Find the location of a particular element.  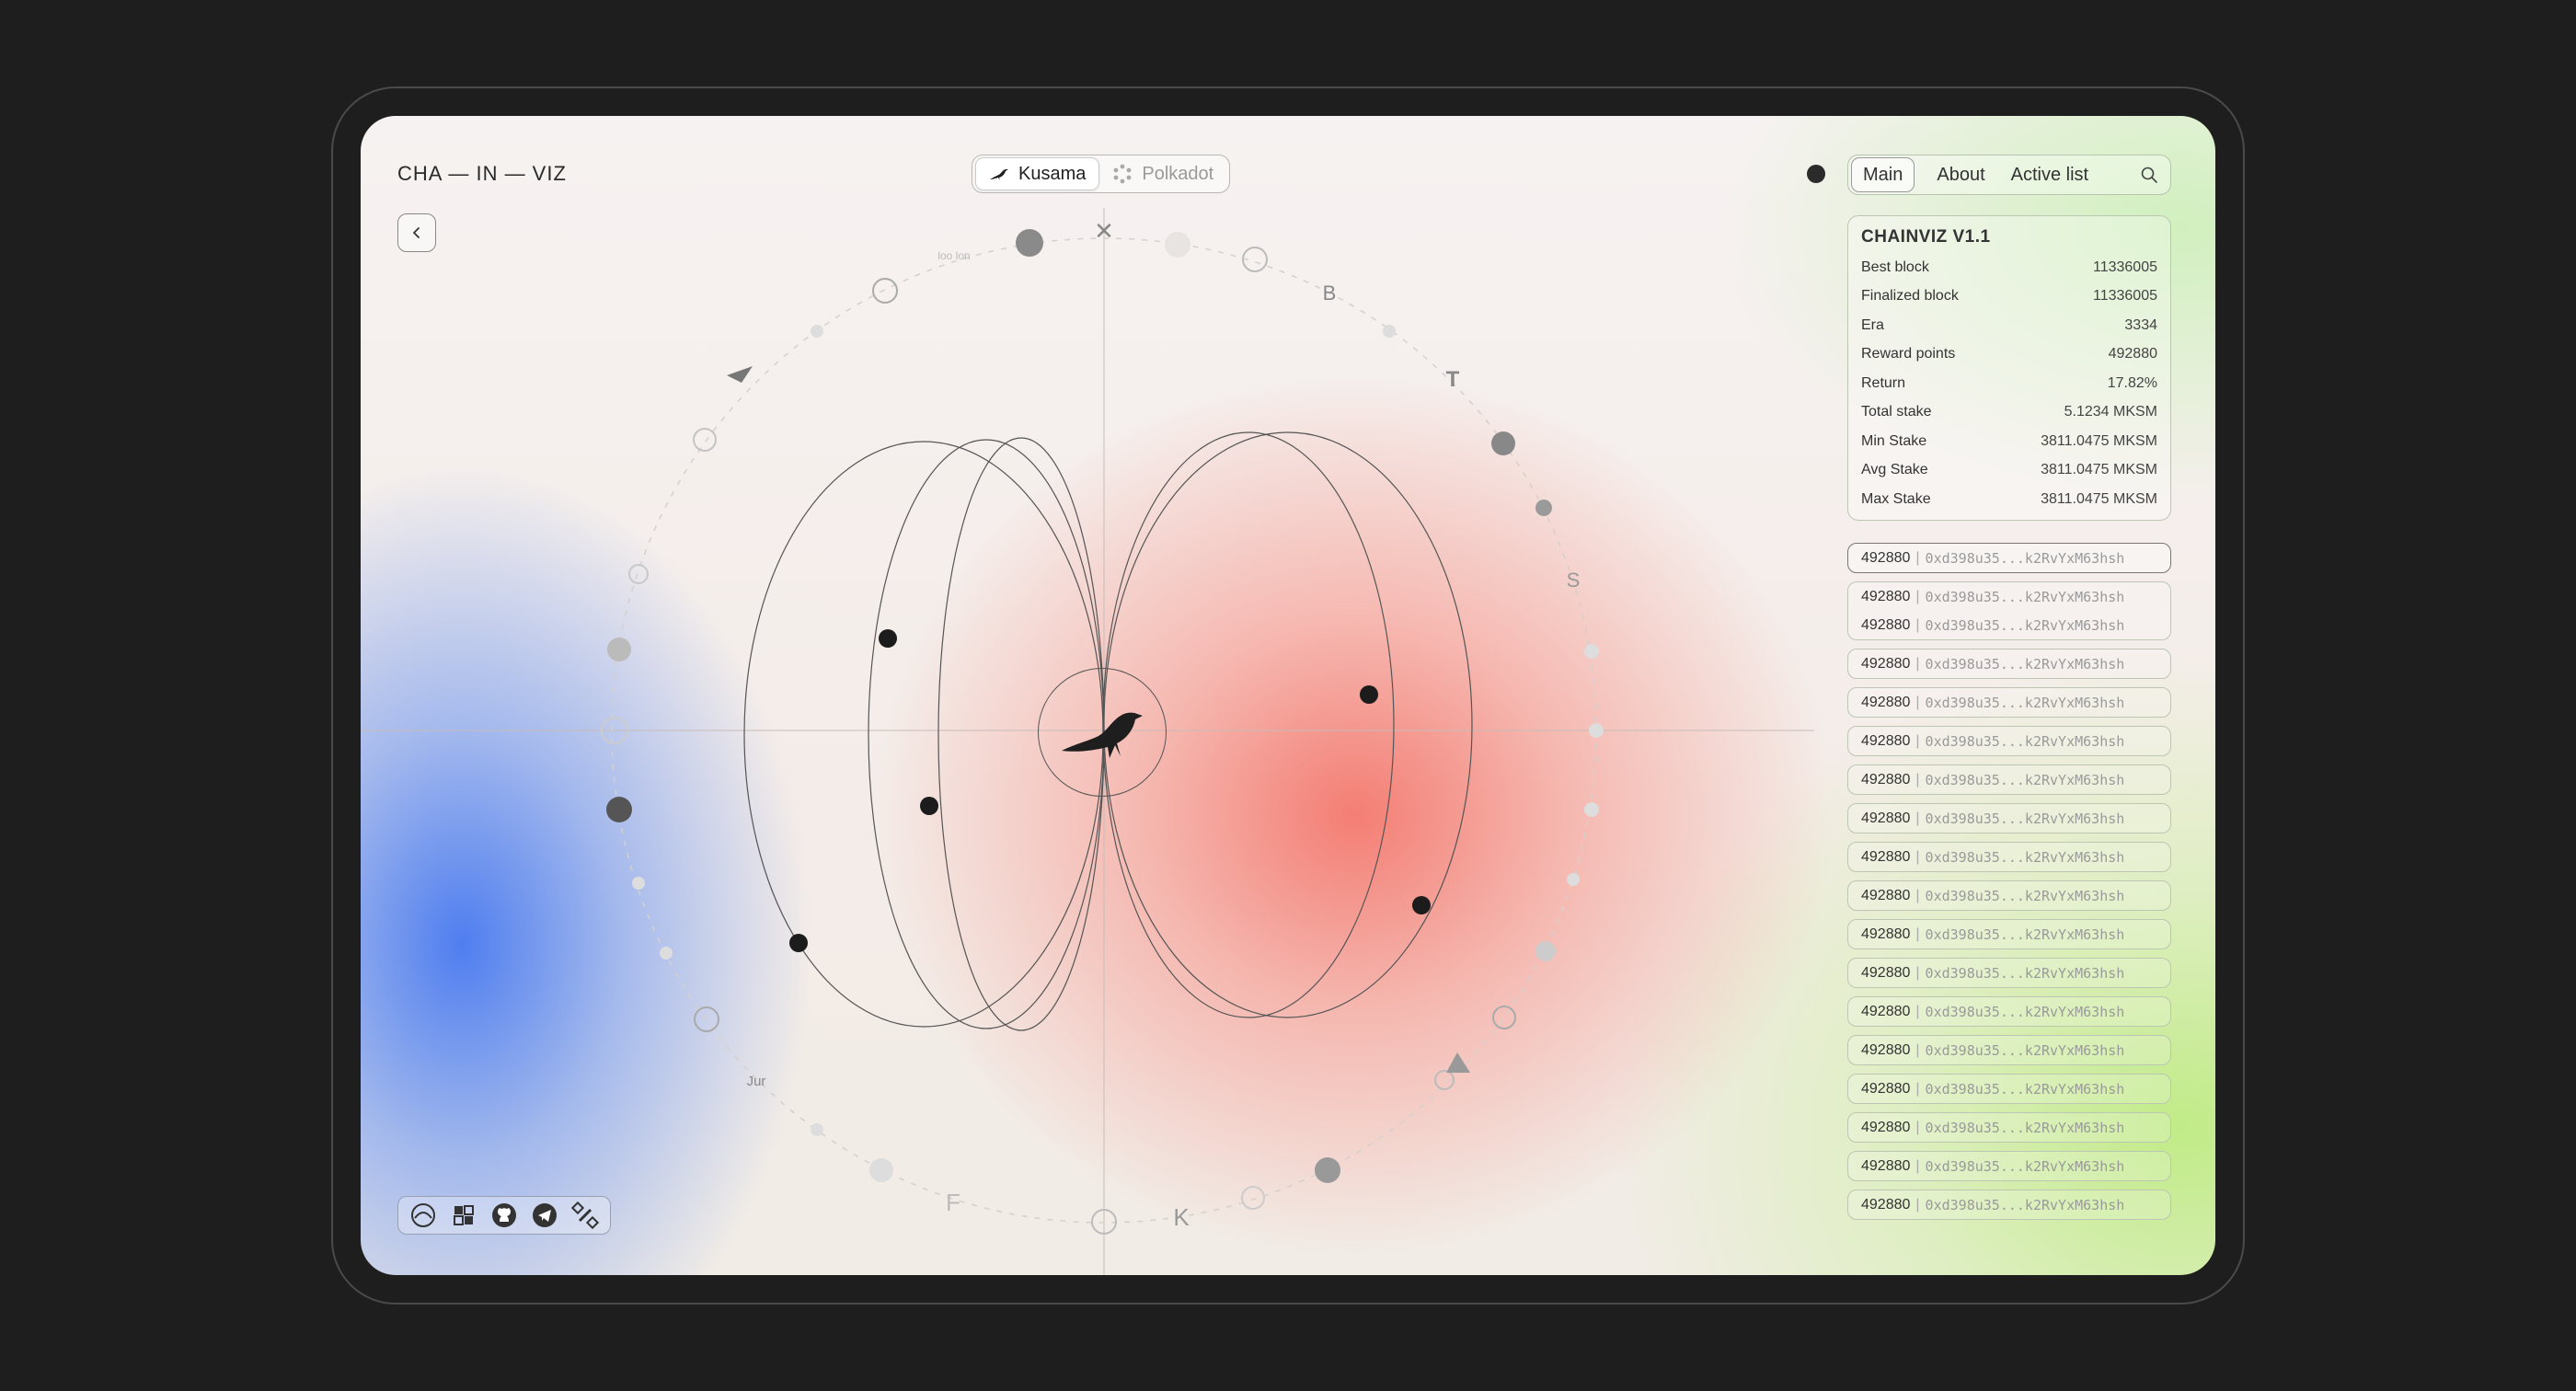

jur-icon: Jur is located at coordinates (756, 1081).